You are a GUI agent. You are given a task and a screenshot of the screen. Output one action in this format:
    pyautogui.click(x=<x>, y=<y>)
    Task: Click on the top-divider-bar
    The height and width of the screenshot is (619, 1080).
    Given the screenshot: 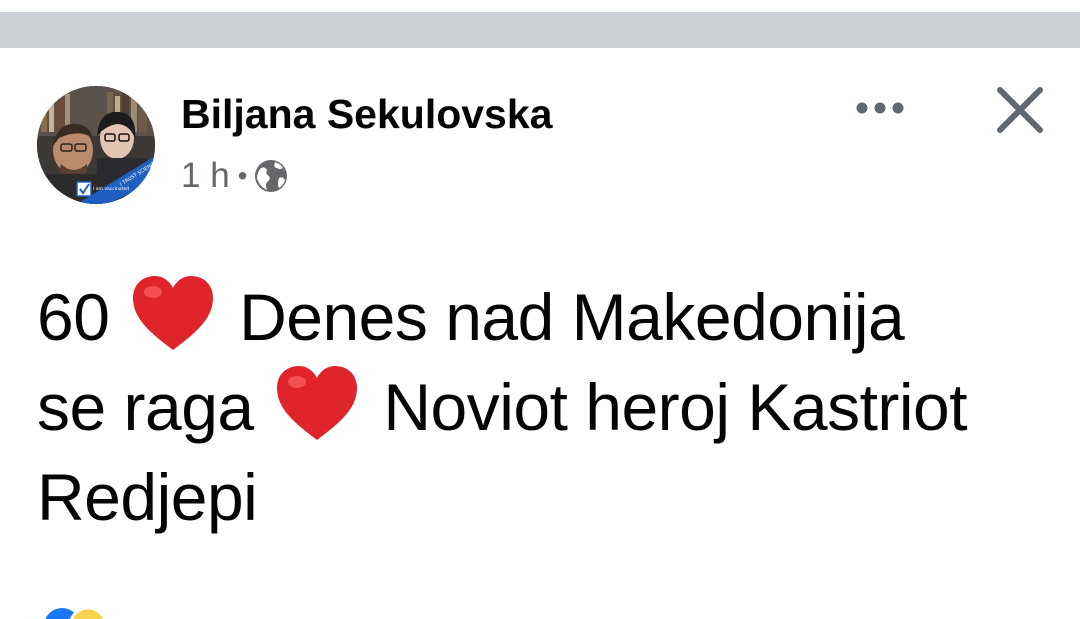 What is the action you would take?
    pyautogui.click(x=540, y=30)
    